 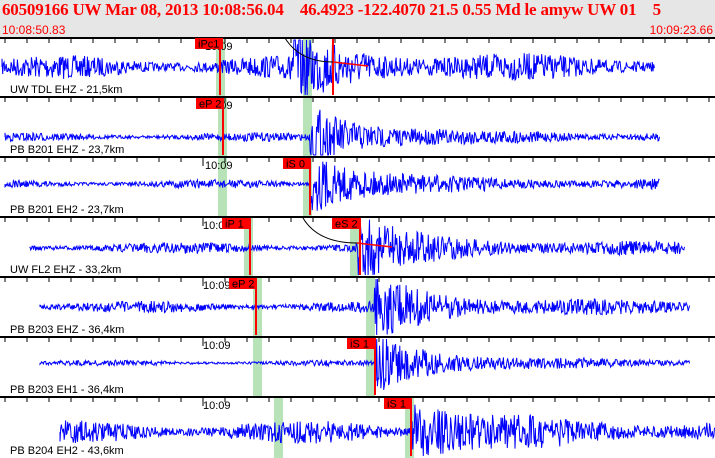 I want to click on pick-label-text: iS 0, so click(x=295, y=165).